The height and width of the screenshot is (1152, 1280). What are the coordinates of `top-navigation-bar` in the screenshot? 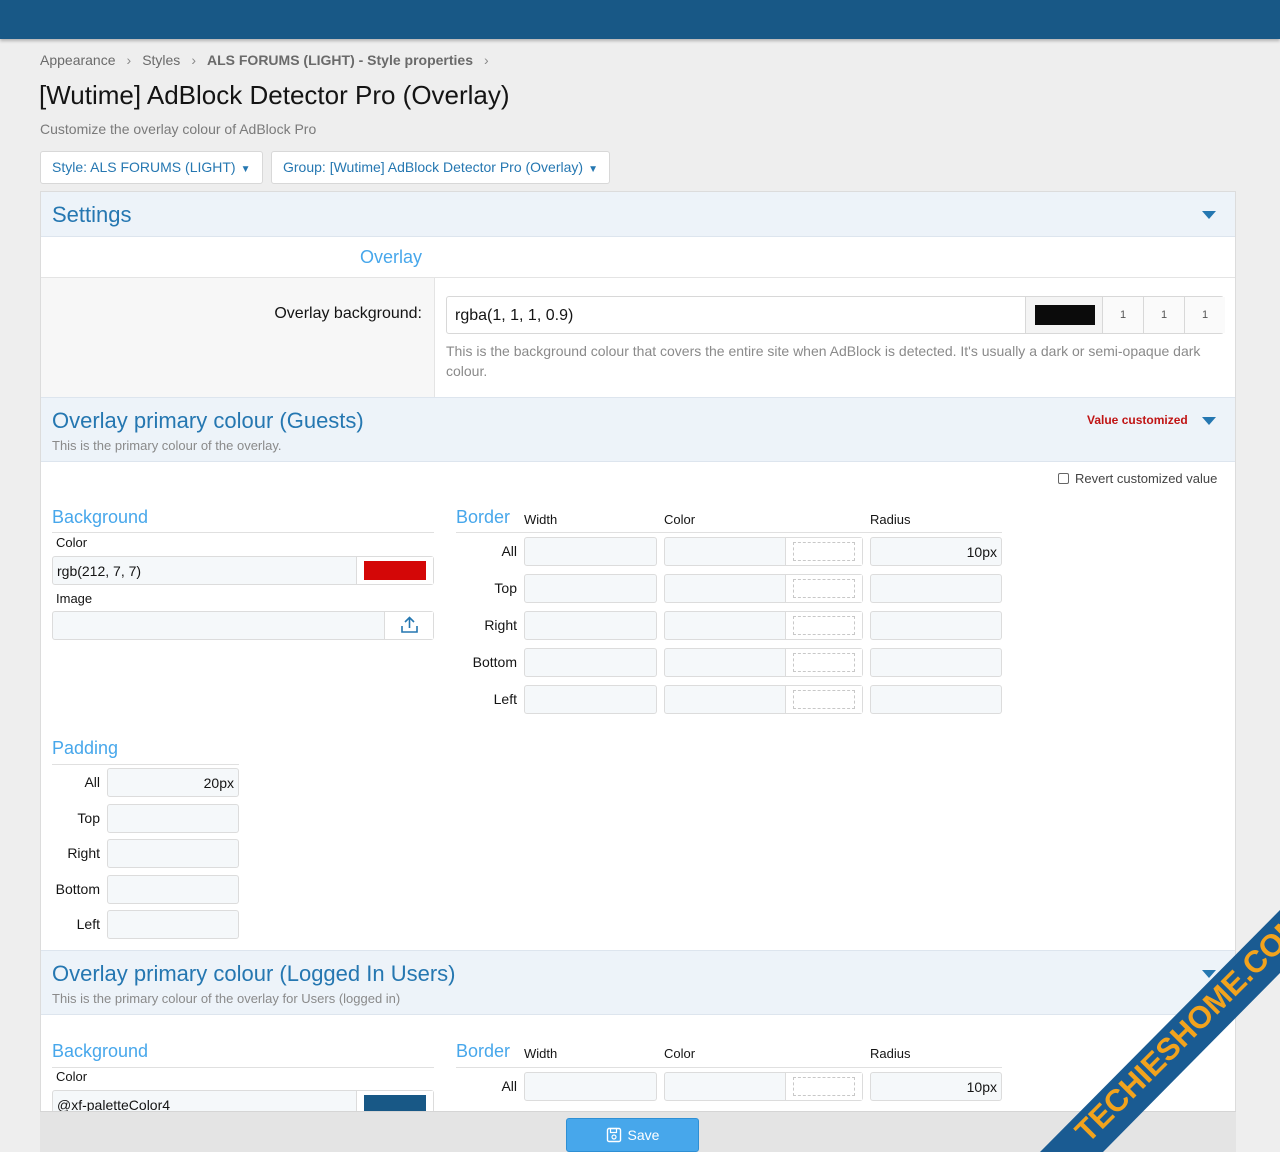 It's located at (640, 19).